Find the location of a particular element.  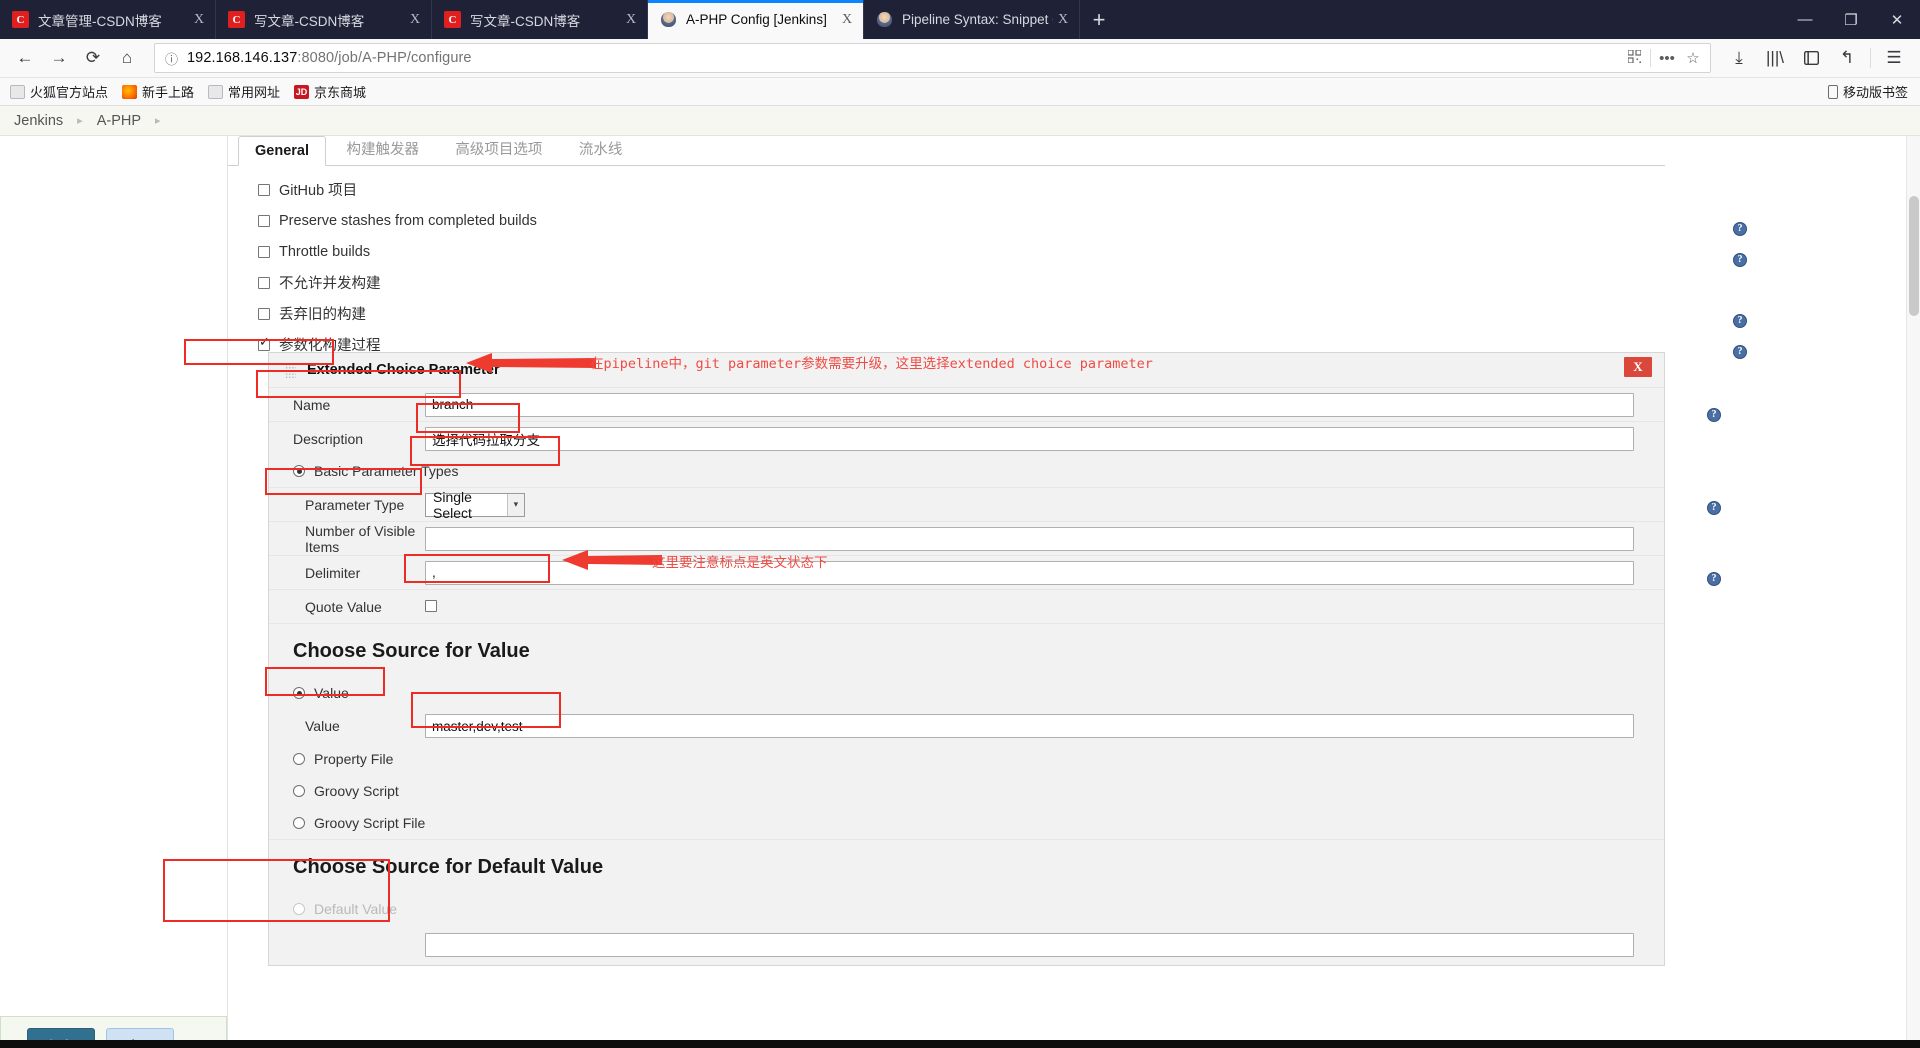

checkbox-row-preserve-stashes: Preserve stashes from completed builds is located at coordinates (946, 220).